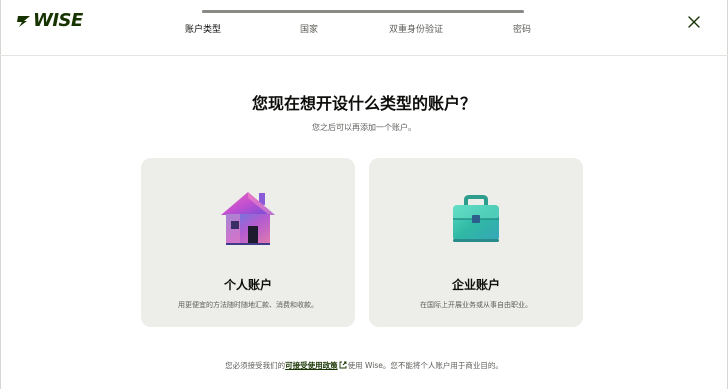 Image resolution: width=728 pixels, height=389 pixels. I want to click on personal-account-card: 个人账户 用更便宜的方法随时随地汇款、消费和收款。, so click(248, 242).